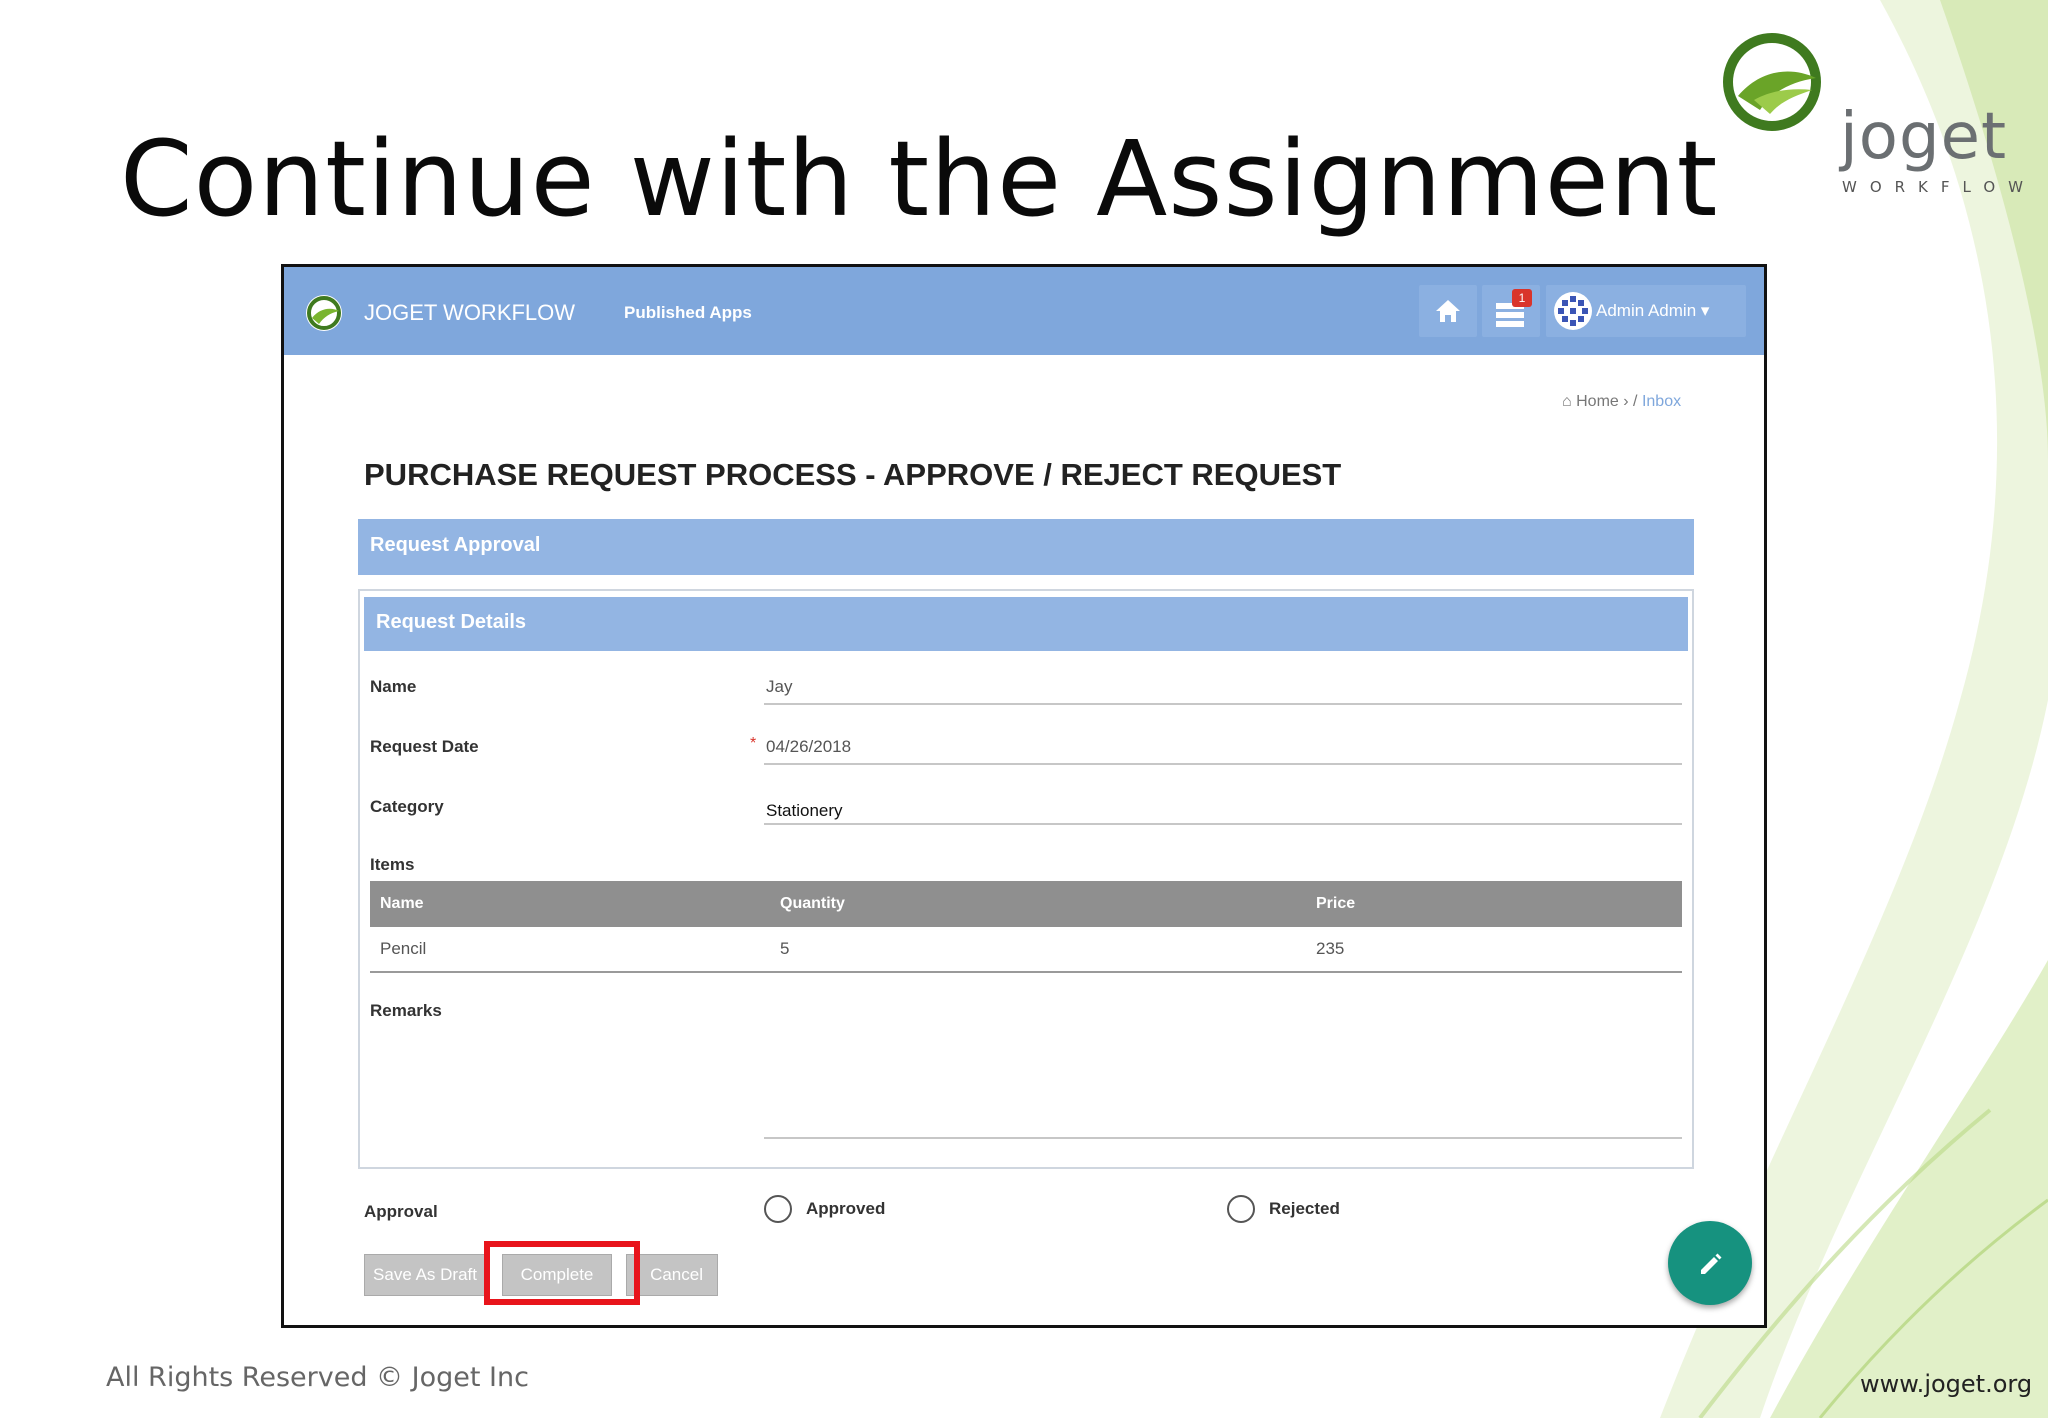 The height and width of the screenshot is (1418, 2048). What do you see at coordinates (1621, 402) in the screenshot?
I see `breadcrumb: ⌂ Home › / Inbox` at bounding box center [1621, 402].